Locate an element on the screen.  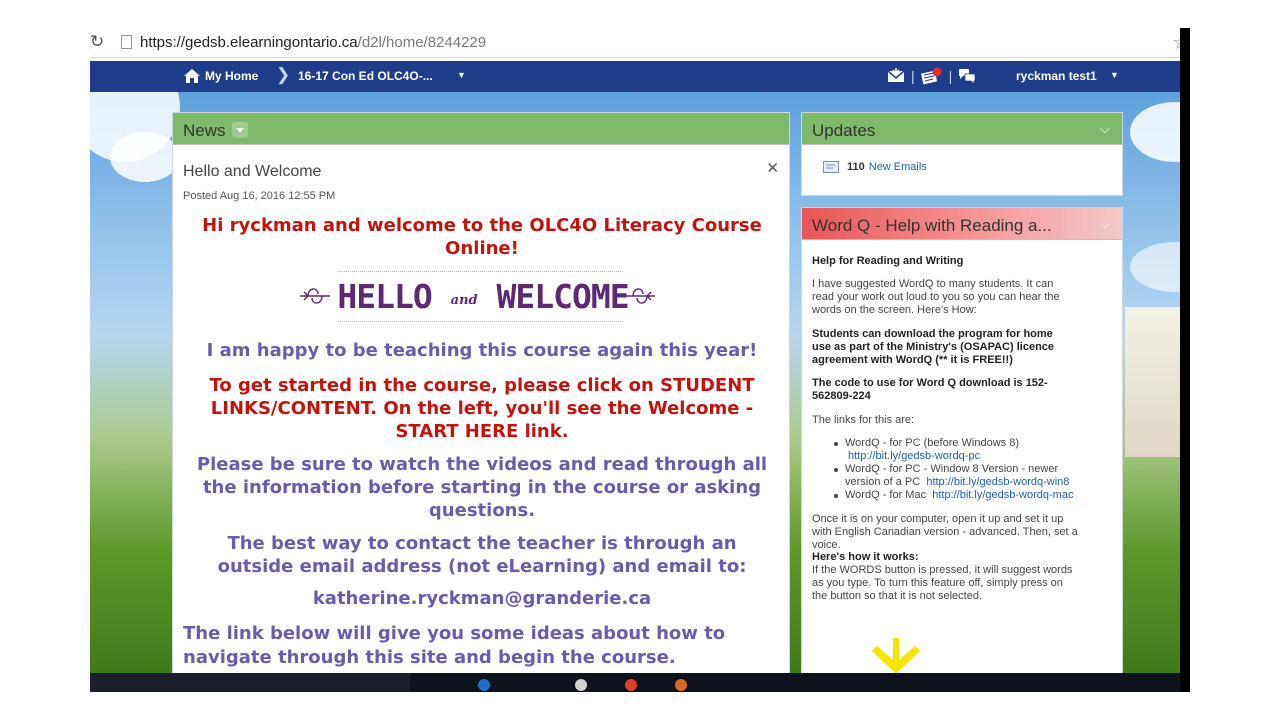
url-host: https://gedsb.elearningontario.ca is located at coordinates (249, 42).